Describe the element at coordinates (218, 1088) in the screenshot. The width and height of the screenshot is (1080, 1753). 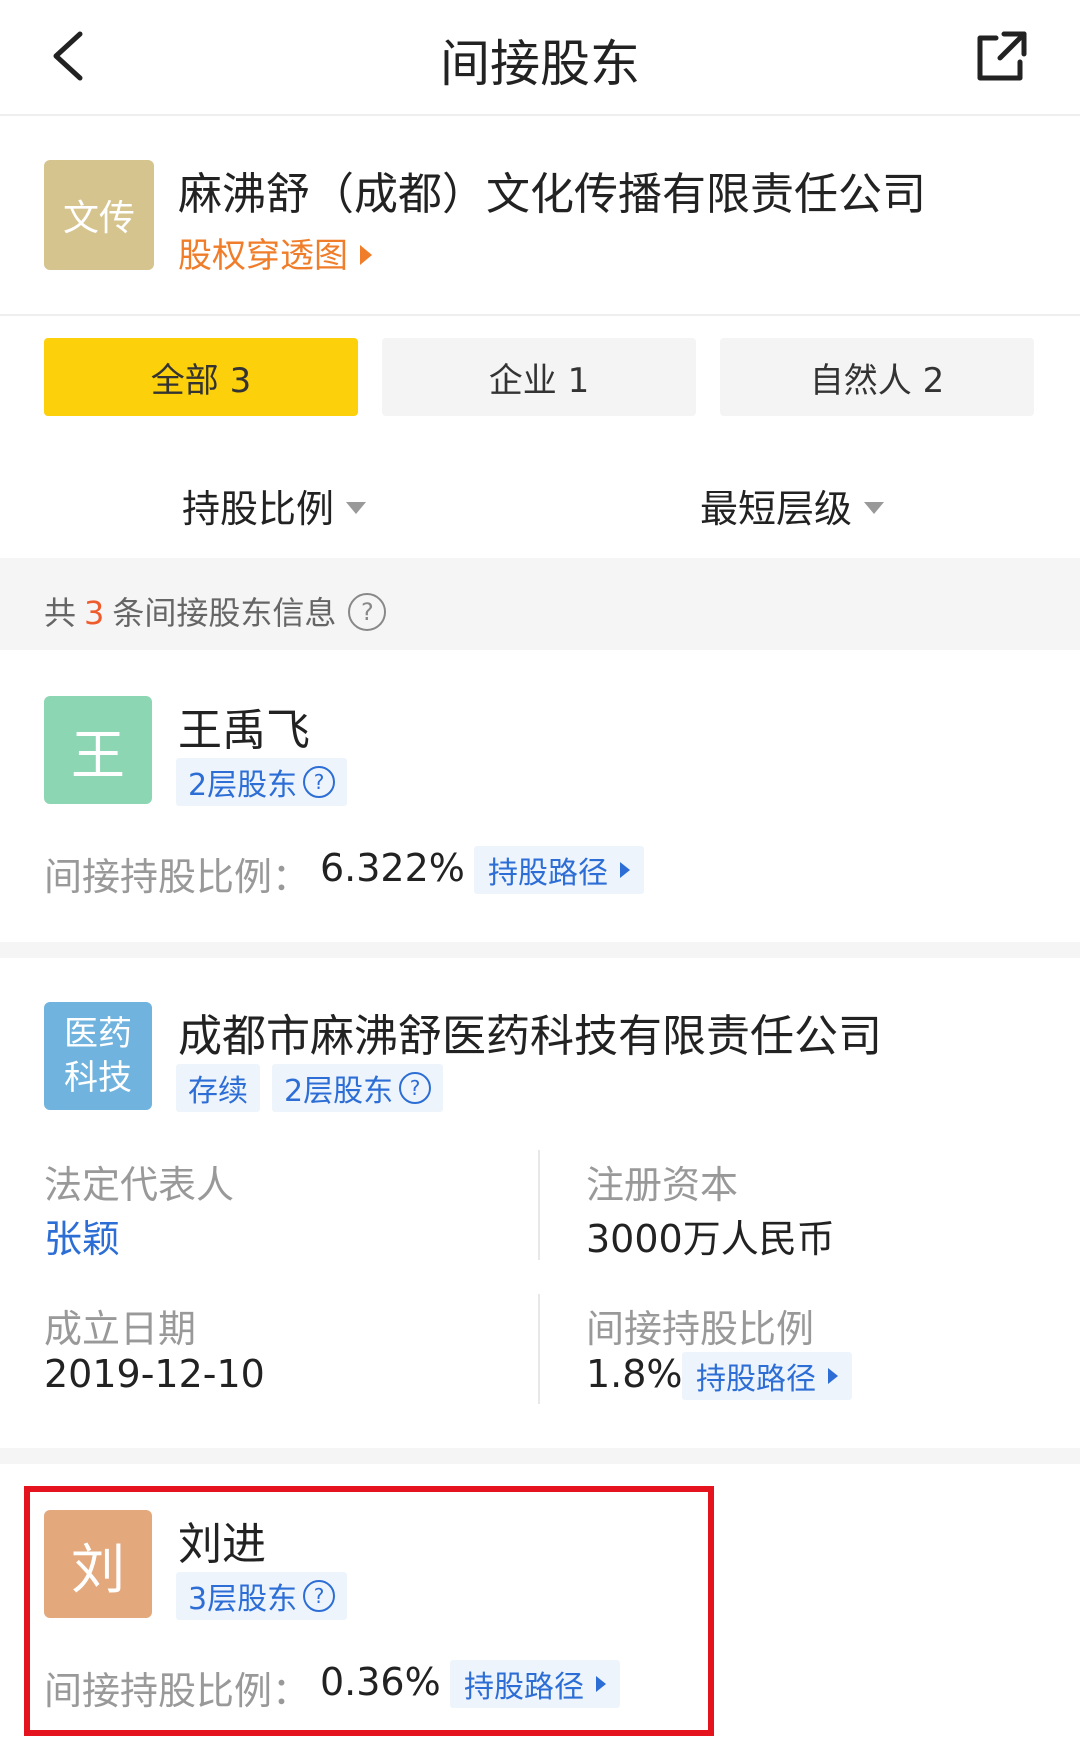
I see `status-badge: 存续` at that location.